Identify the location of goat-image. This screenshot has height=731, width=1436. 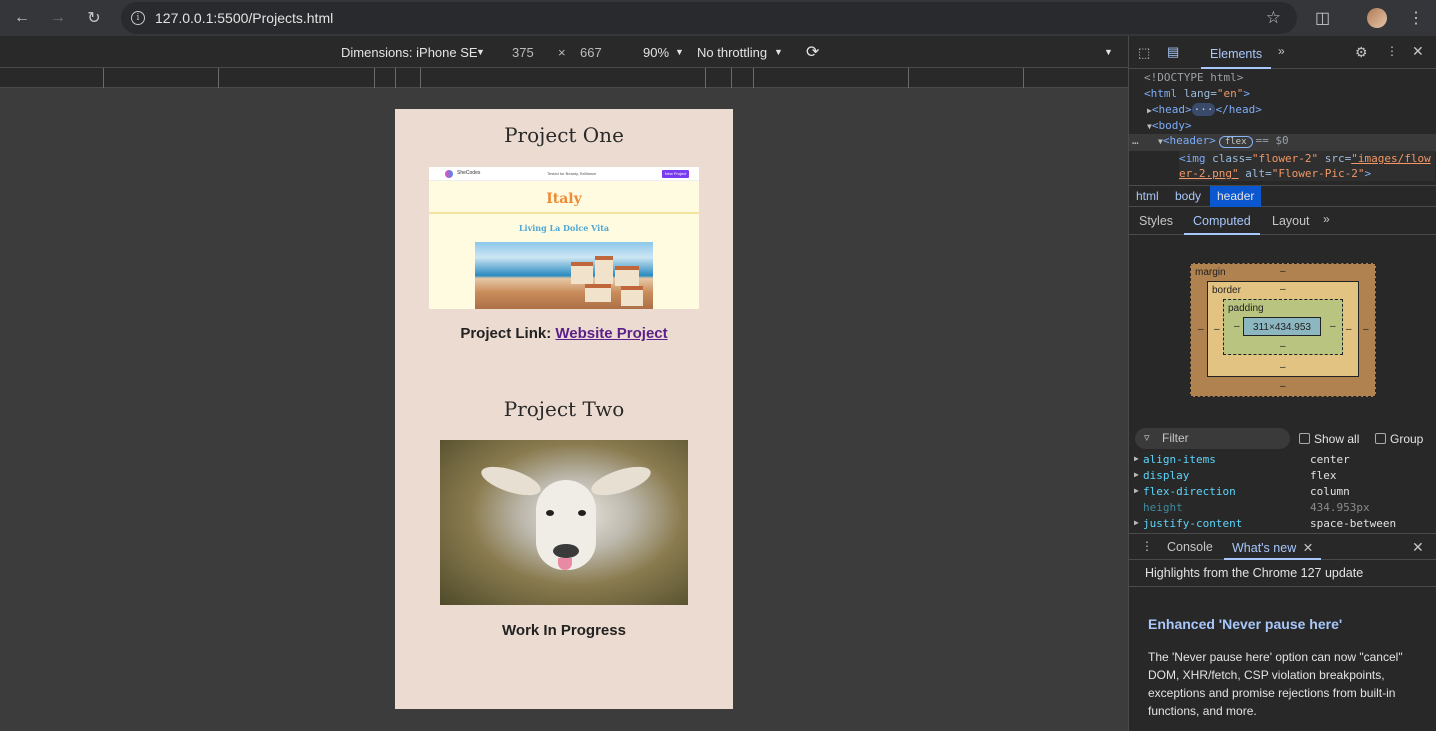
(564, 522).